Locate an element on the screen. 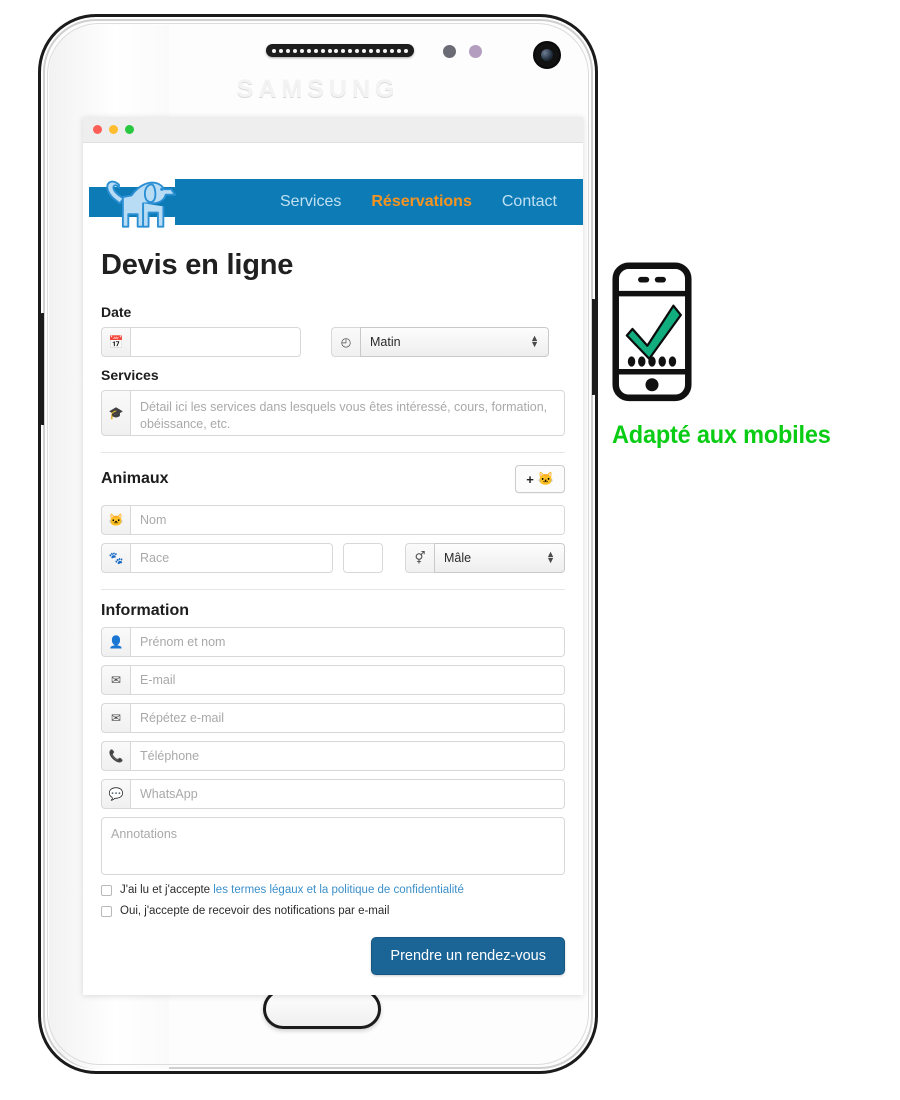 This screenshot has width=900, height=1100. label-animaux: Animaux is located at coordinates (135, 478).